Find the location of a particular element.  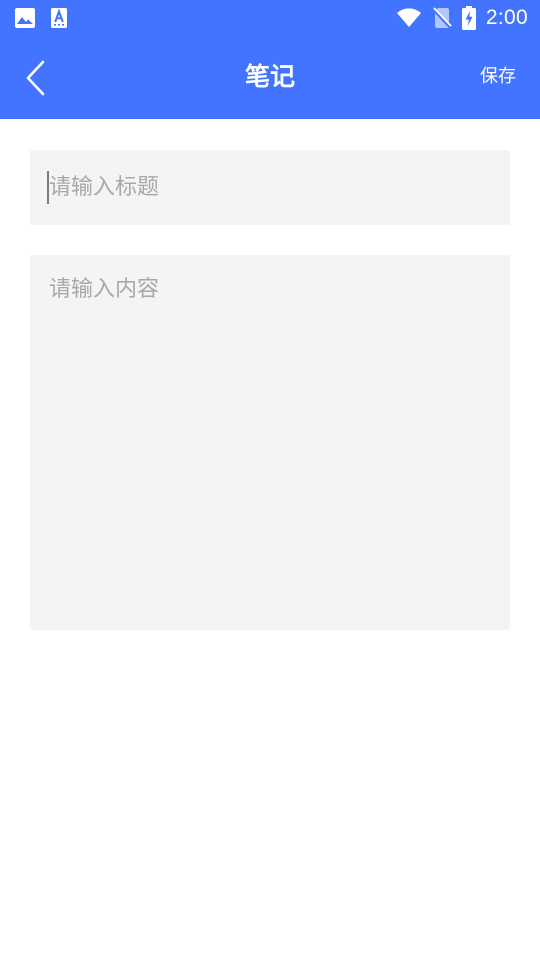

title-field-container is located at coordinates (270, 187).